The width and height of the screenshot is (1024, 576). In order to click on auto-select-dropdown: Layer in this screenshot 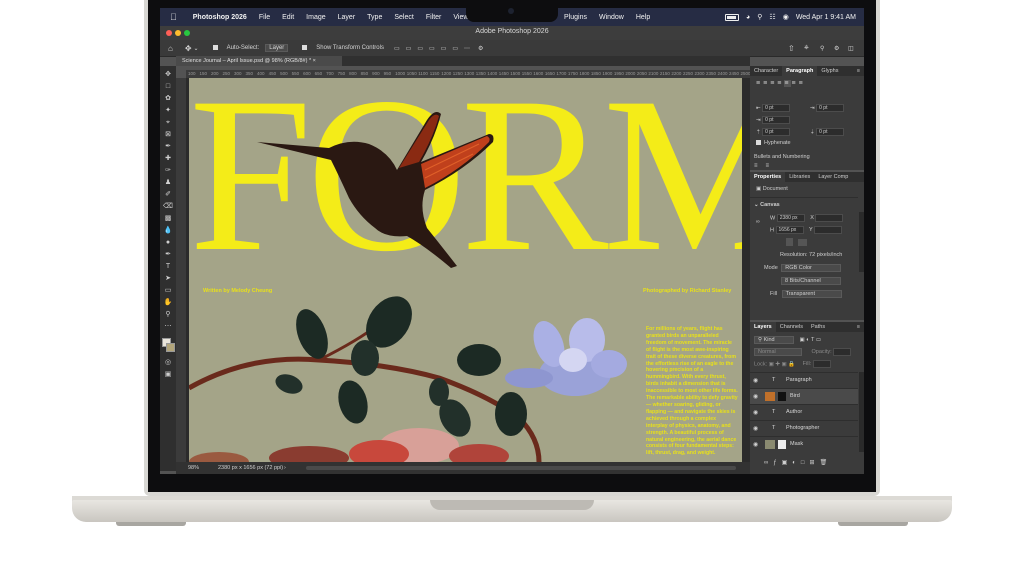, I will do `click(277, 48)`.